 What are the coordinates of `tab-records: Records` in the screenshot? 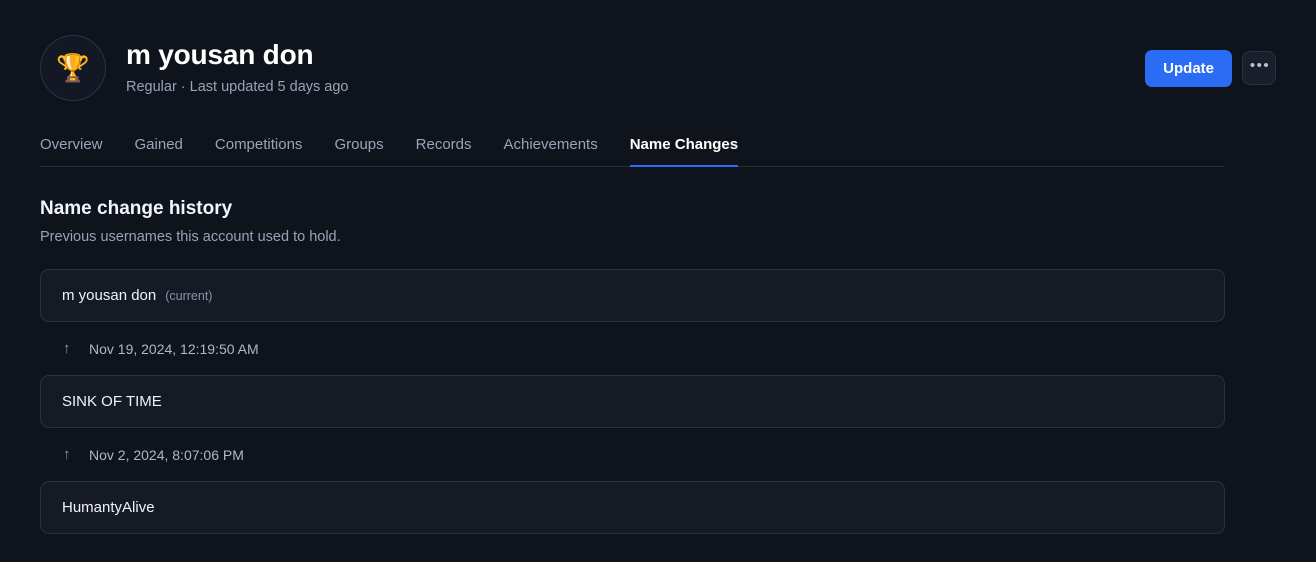 It's located at (444, 151).